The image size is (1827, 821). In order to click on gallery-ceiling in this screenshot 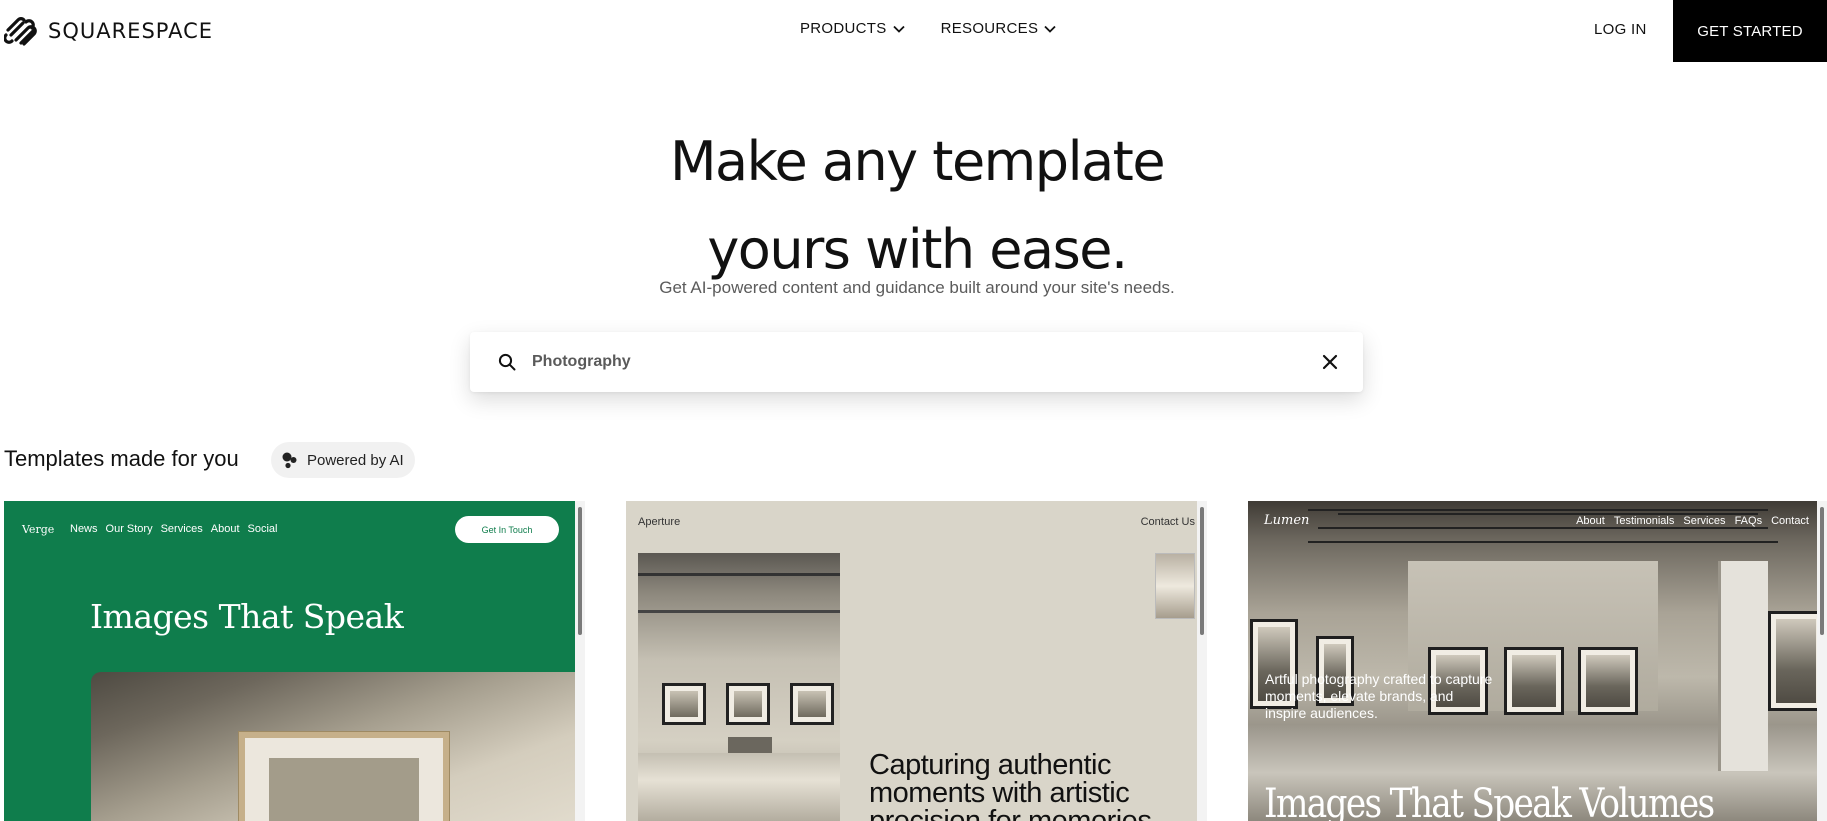, I will do `click(739, 593)`.